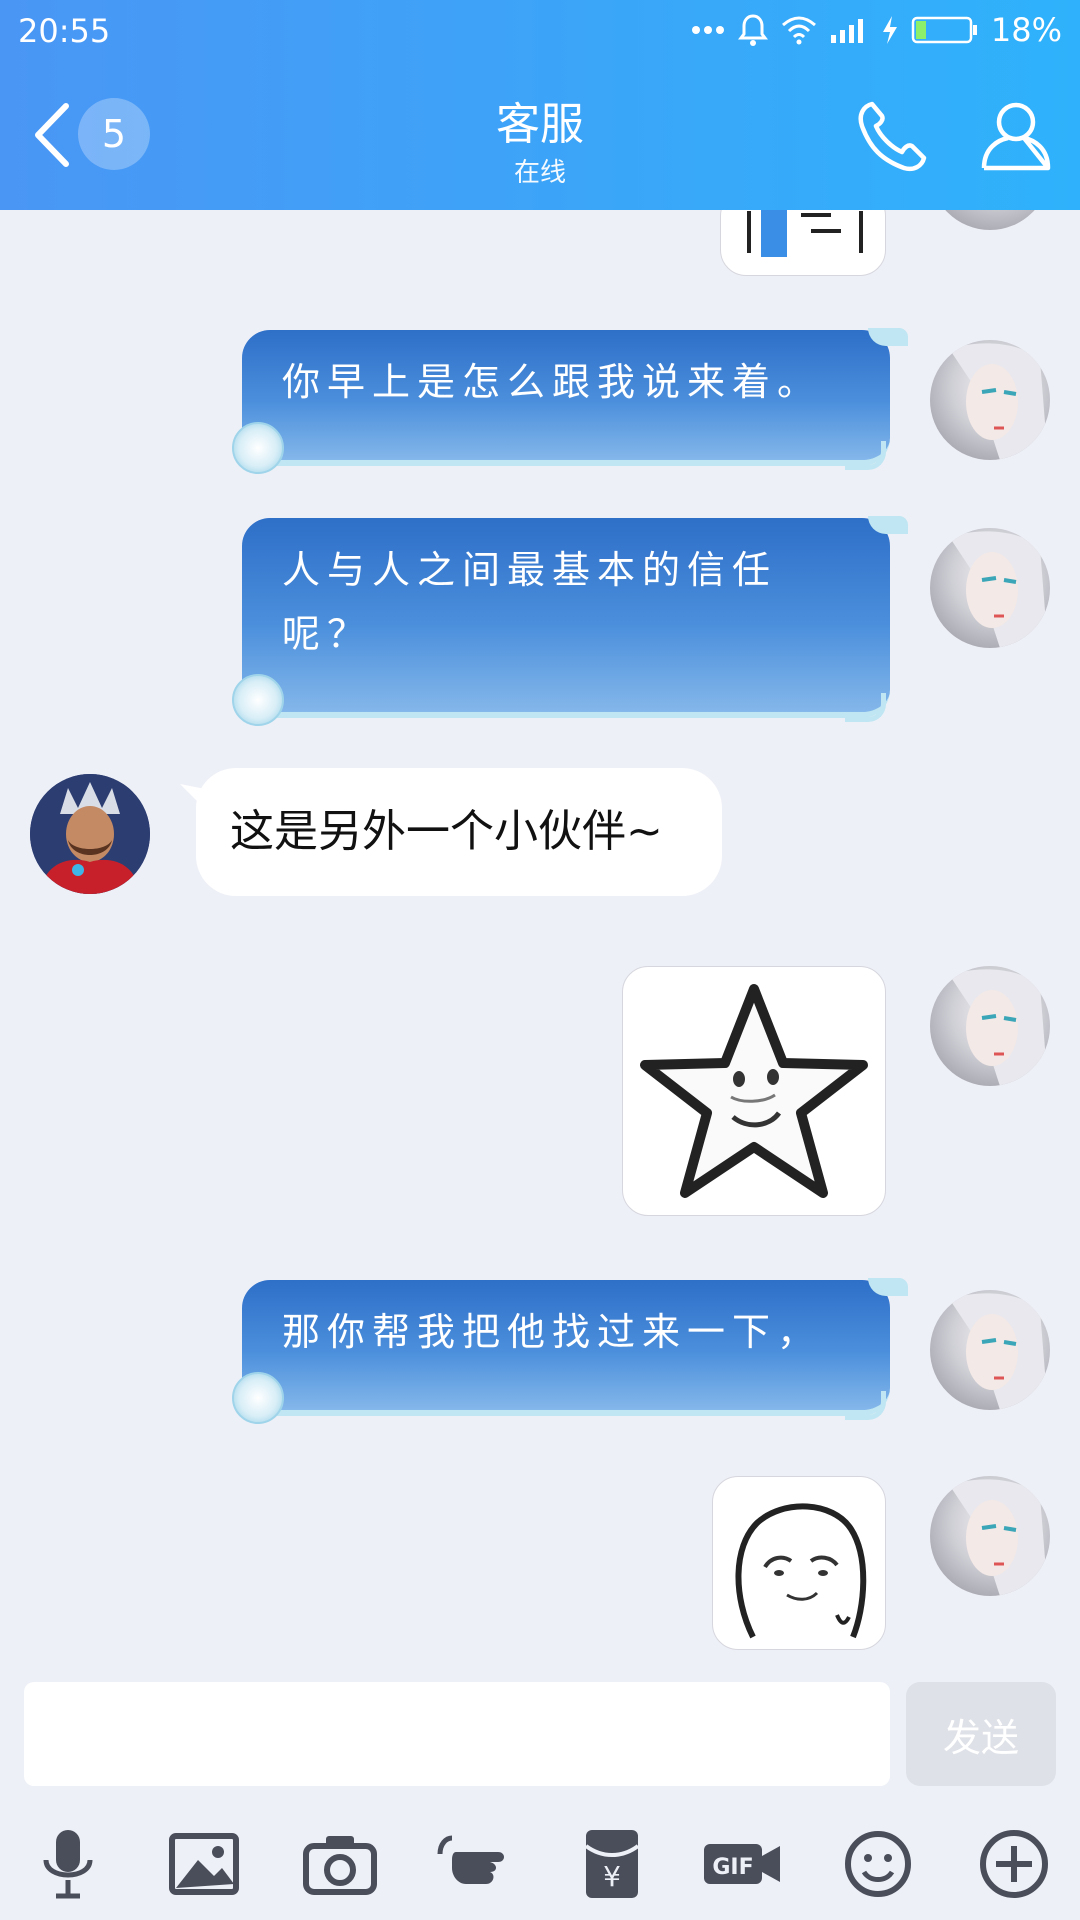 The width and height of the screenshot is (1080, 1920). I want to click on image-icon, so click(204, 1864).